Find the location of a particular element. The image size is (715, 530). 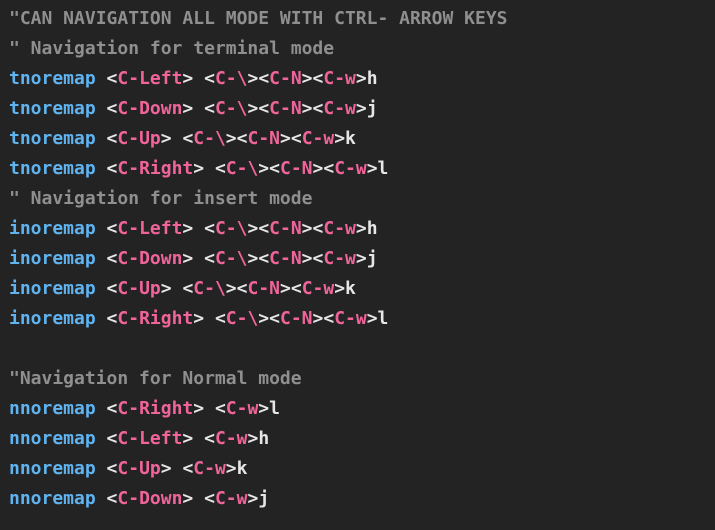

code-line: tnoremap <C-Right> <C-\><C-N><C-w>l is located at coordinates (357, 169).